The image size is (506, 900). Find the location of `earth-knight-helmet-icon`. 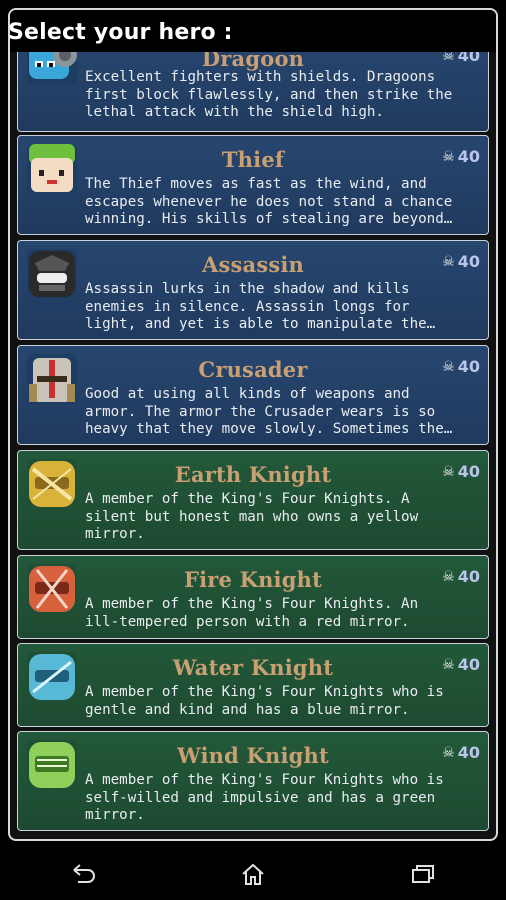

earth-knight-helmet-icon is located at coordinates (52, 484).